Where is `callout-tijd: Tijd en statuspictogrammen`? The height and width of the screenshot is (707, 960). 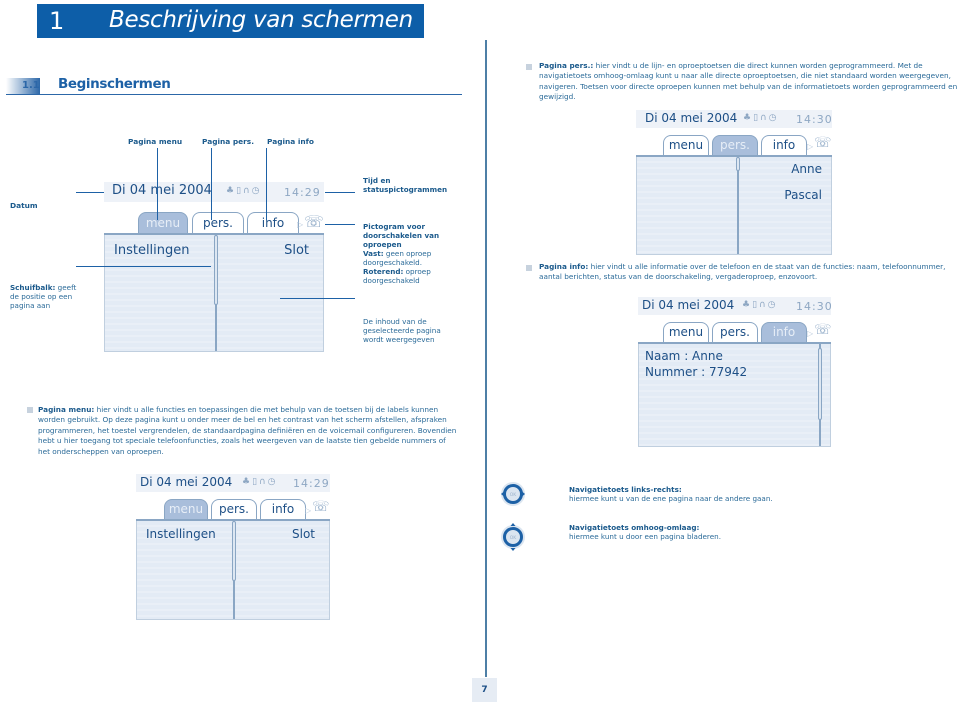 callout-tijd: Tijd en statuspictogrammen is located at coordinates (413, 185).